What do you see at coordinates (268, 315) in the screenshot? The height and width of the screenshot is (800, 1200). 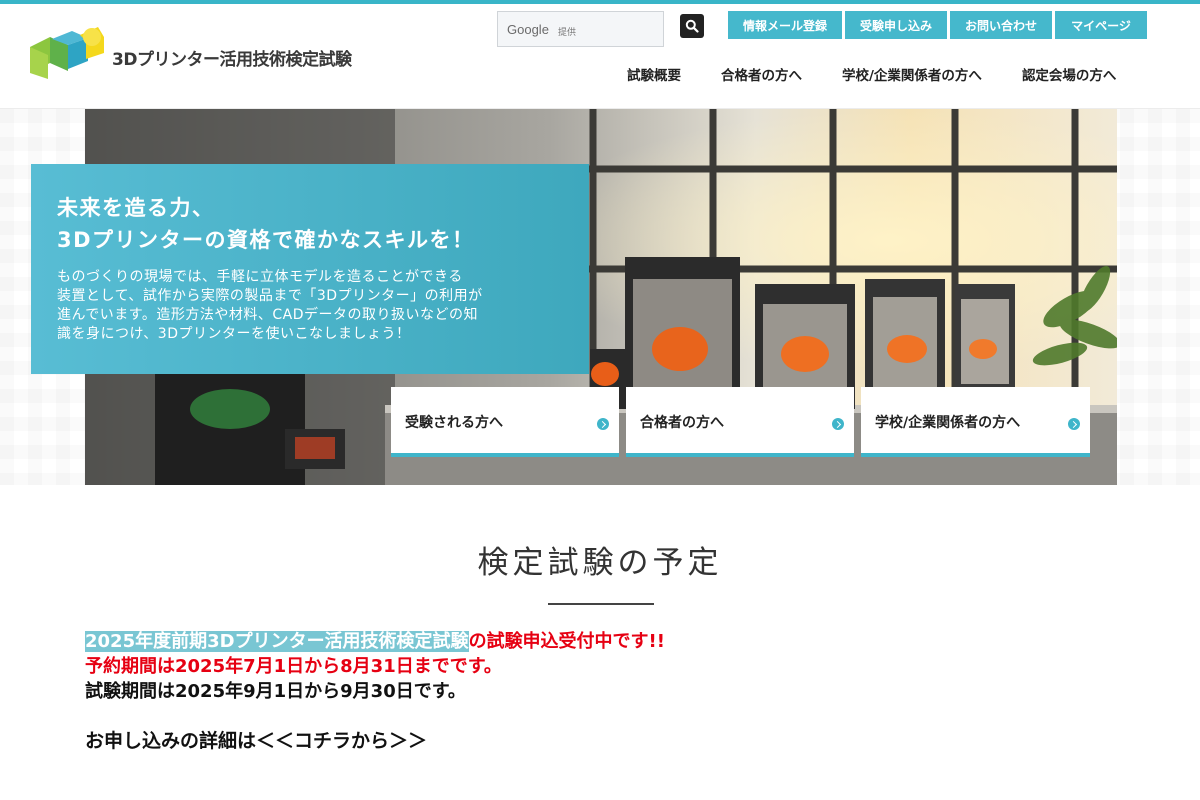 I see `hero-body-line: 進んでいます。造形方法や材料、CADデータの取り扱いなどの知` at bounding box center [268, 315].